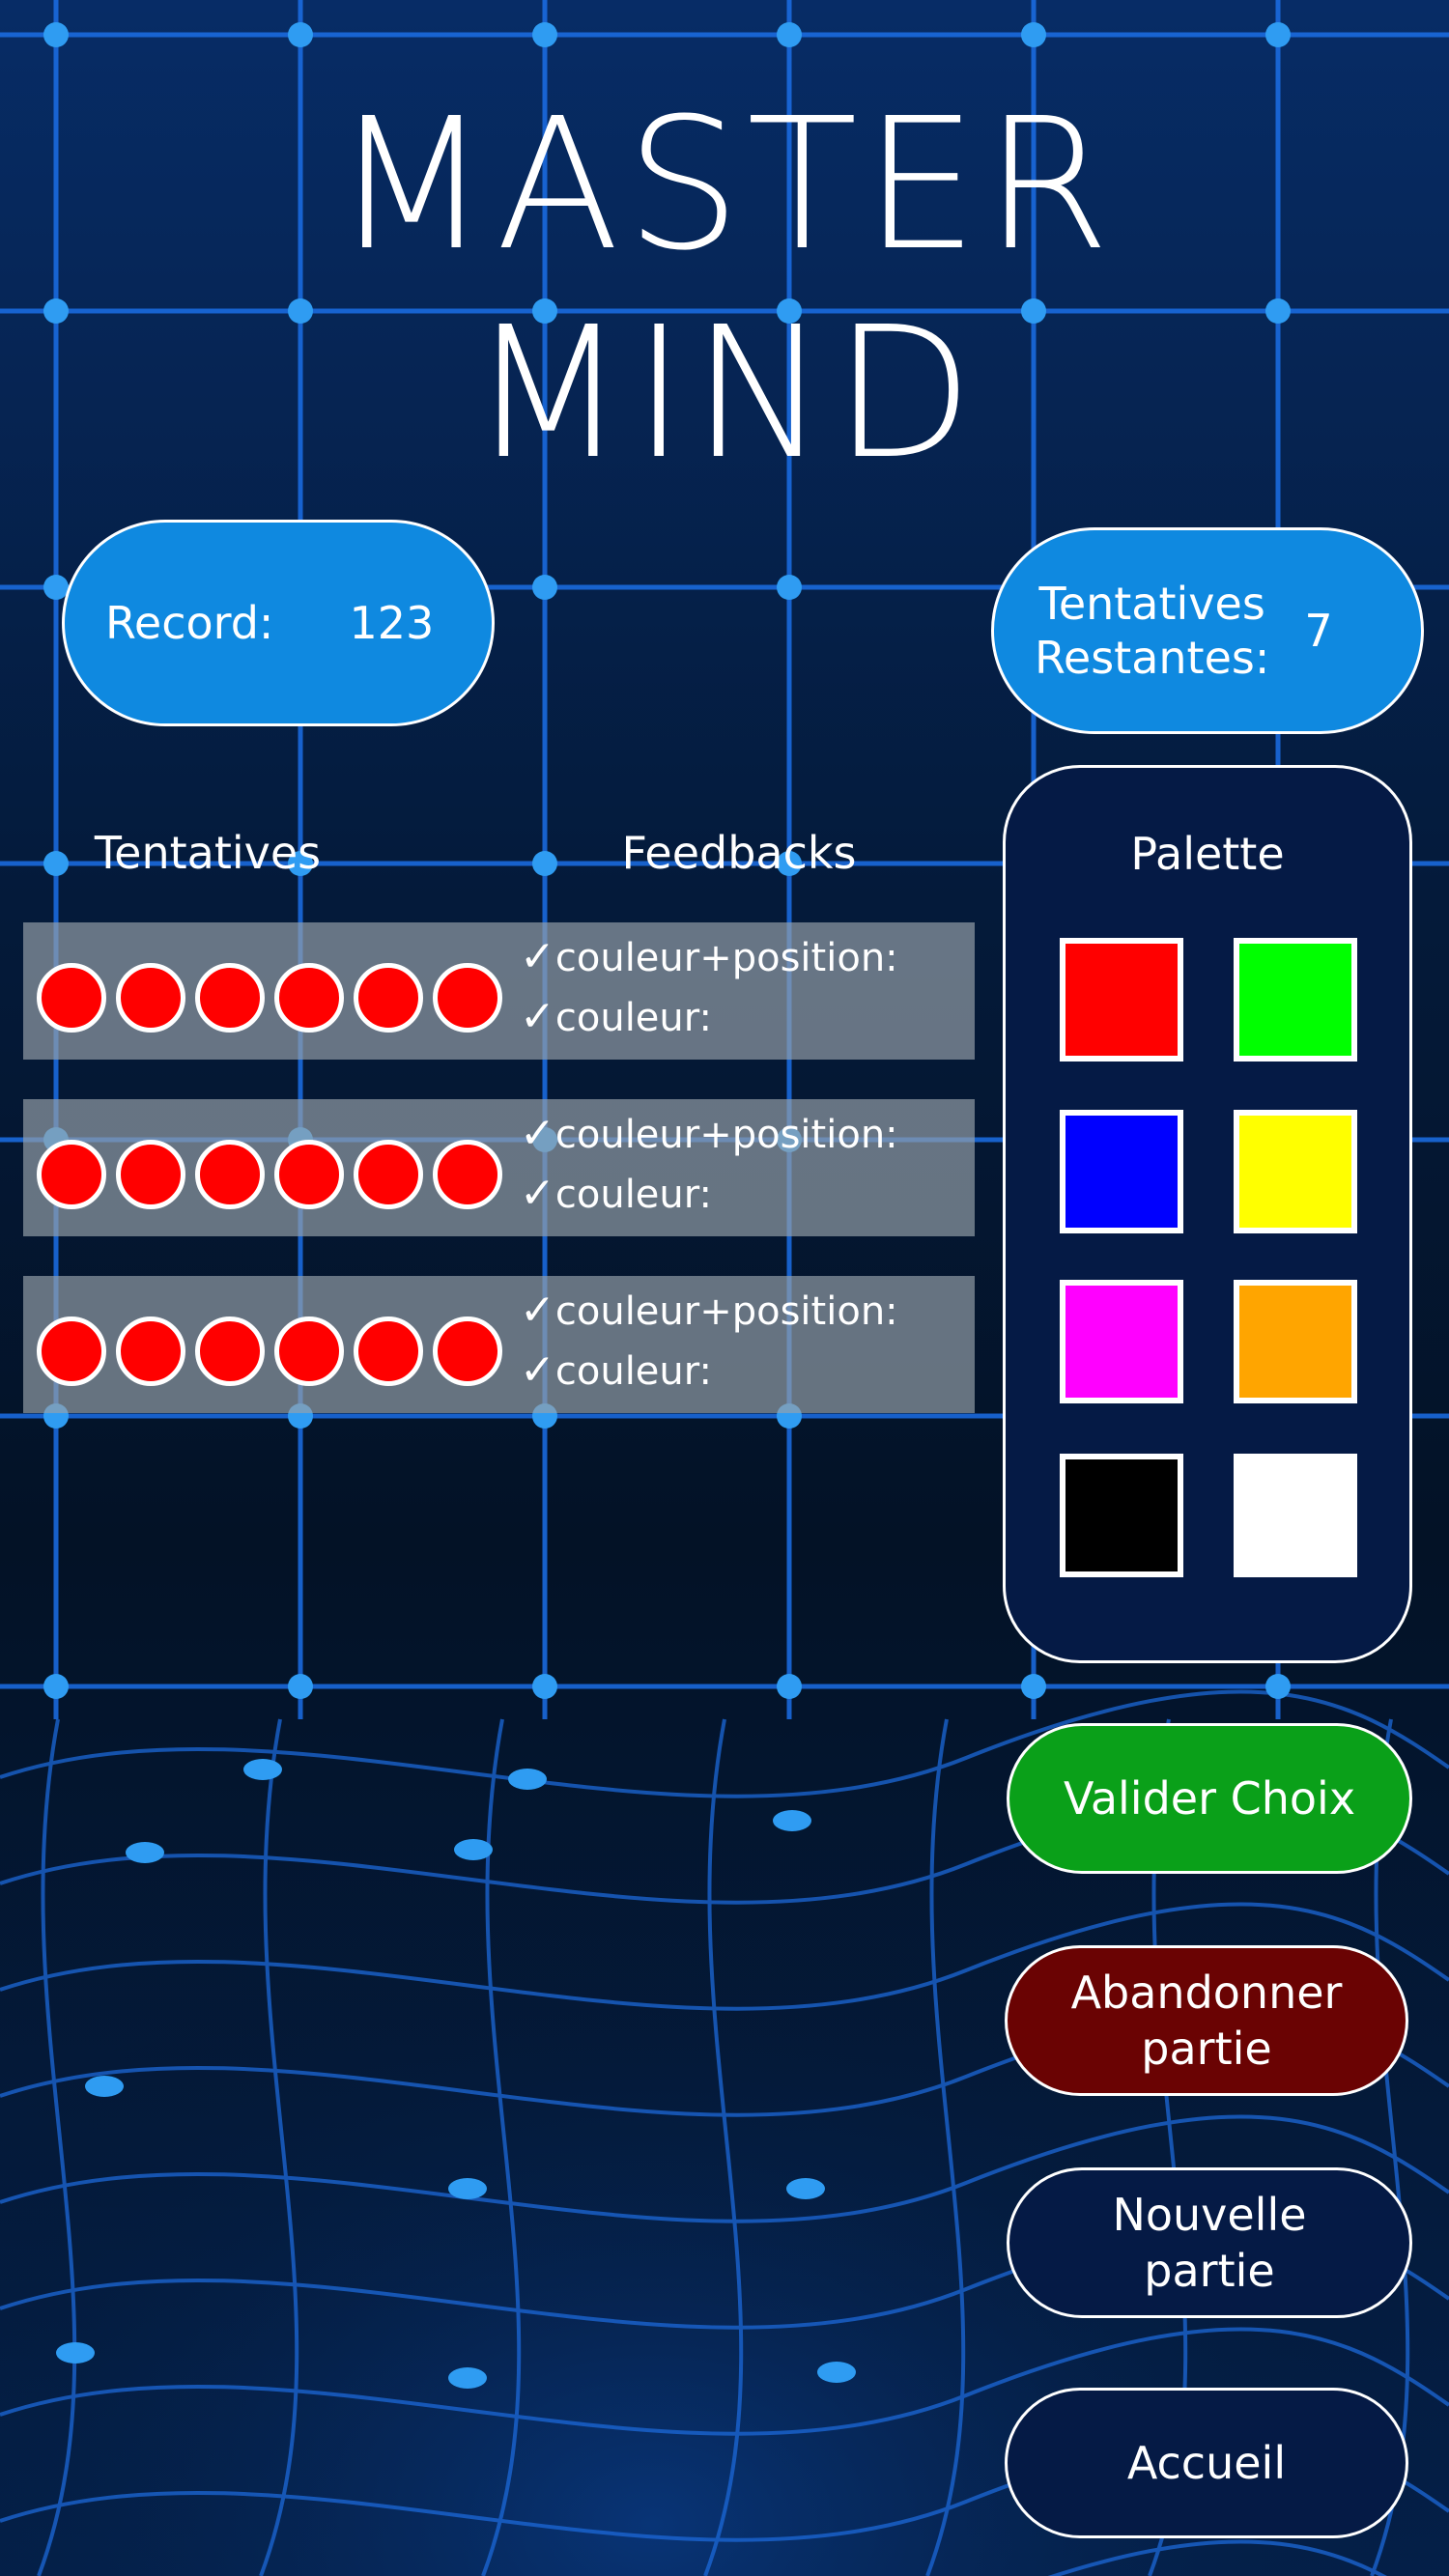 The image size is (1449, 2576). What do you see at coordinates (1207, 1214) in the screenshot?
I see `color-palette: Palette` at bounding box center [1207, 1214].